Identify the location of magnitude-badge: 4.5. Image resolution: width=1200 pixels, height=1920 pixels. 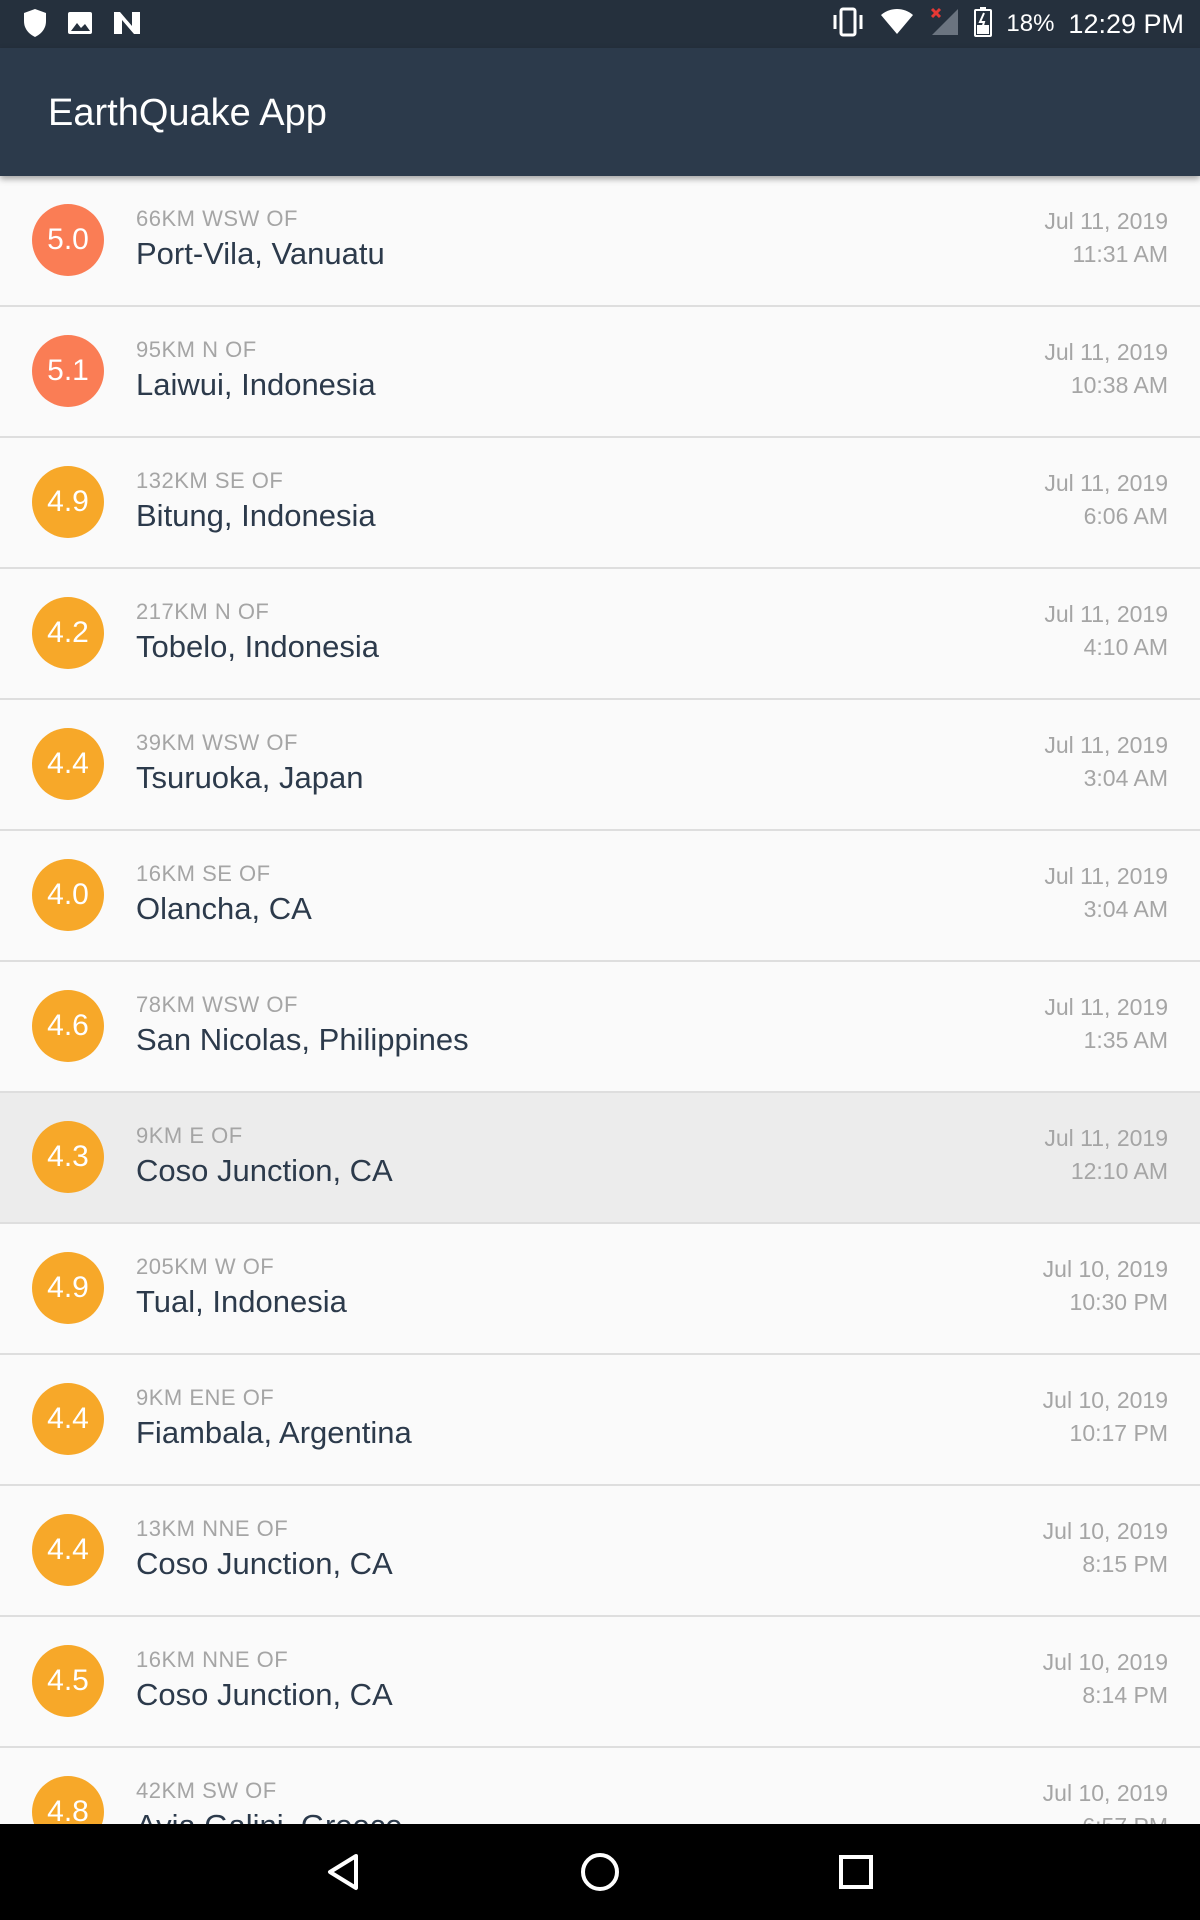
(68, 1681).